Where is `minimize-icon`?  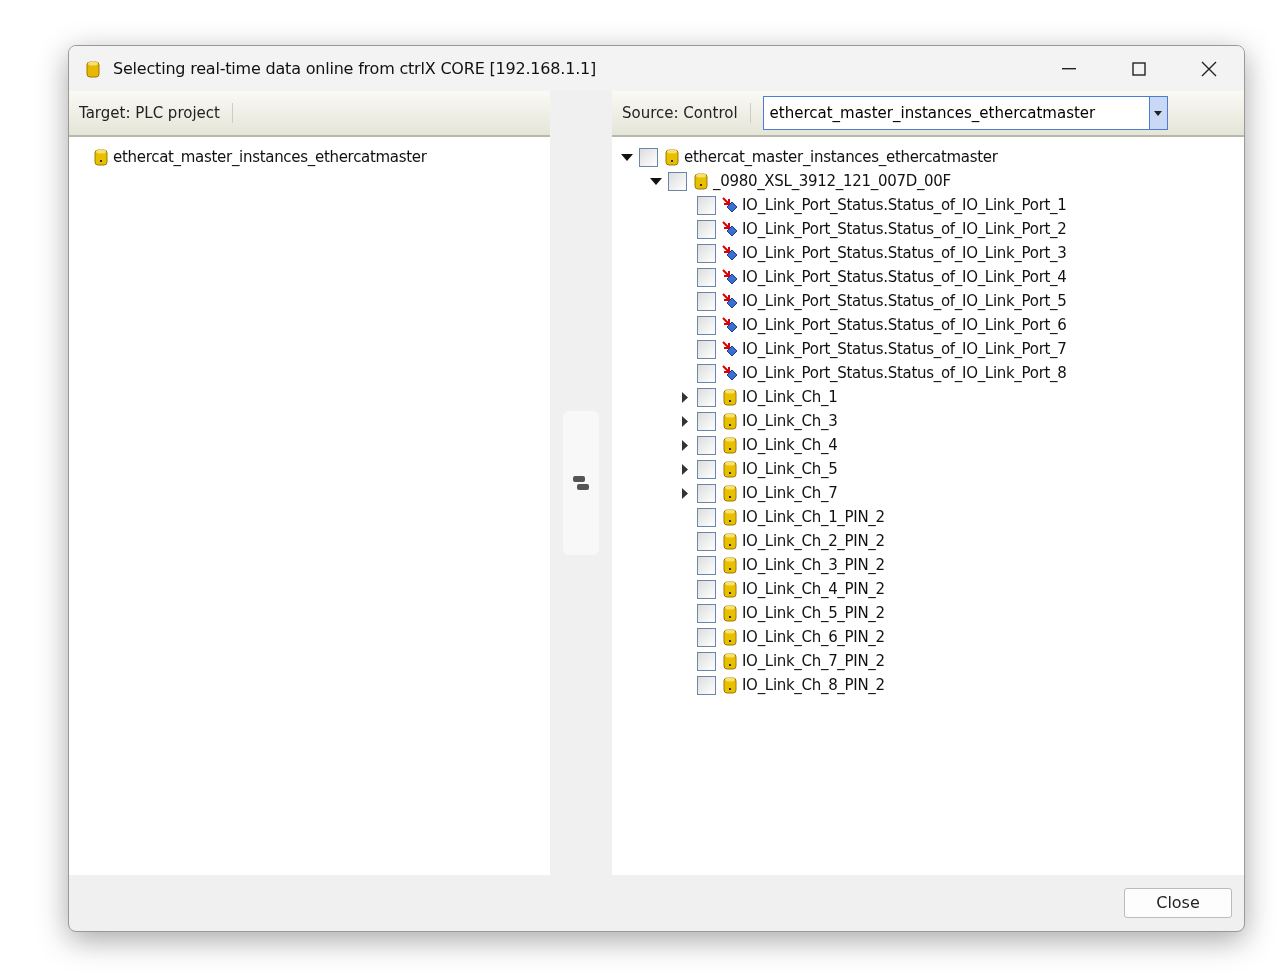 minimize-icon is located at coordinates (1069, 68).